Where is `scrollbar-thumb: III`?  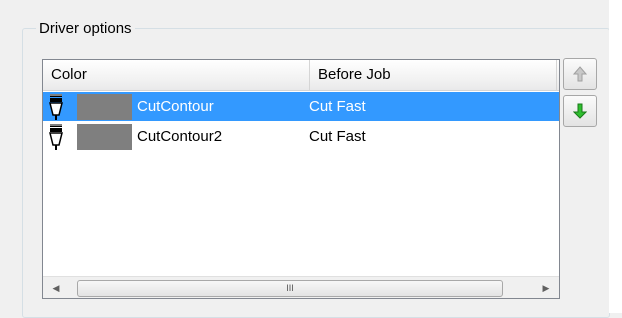 scrollbar-thumb: III is located at coordinates (290, 288).